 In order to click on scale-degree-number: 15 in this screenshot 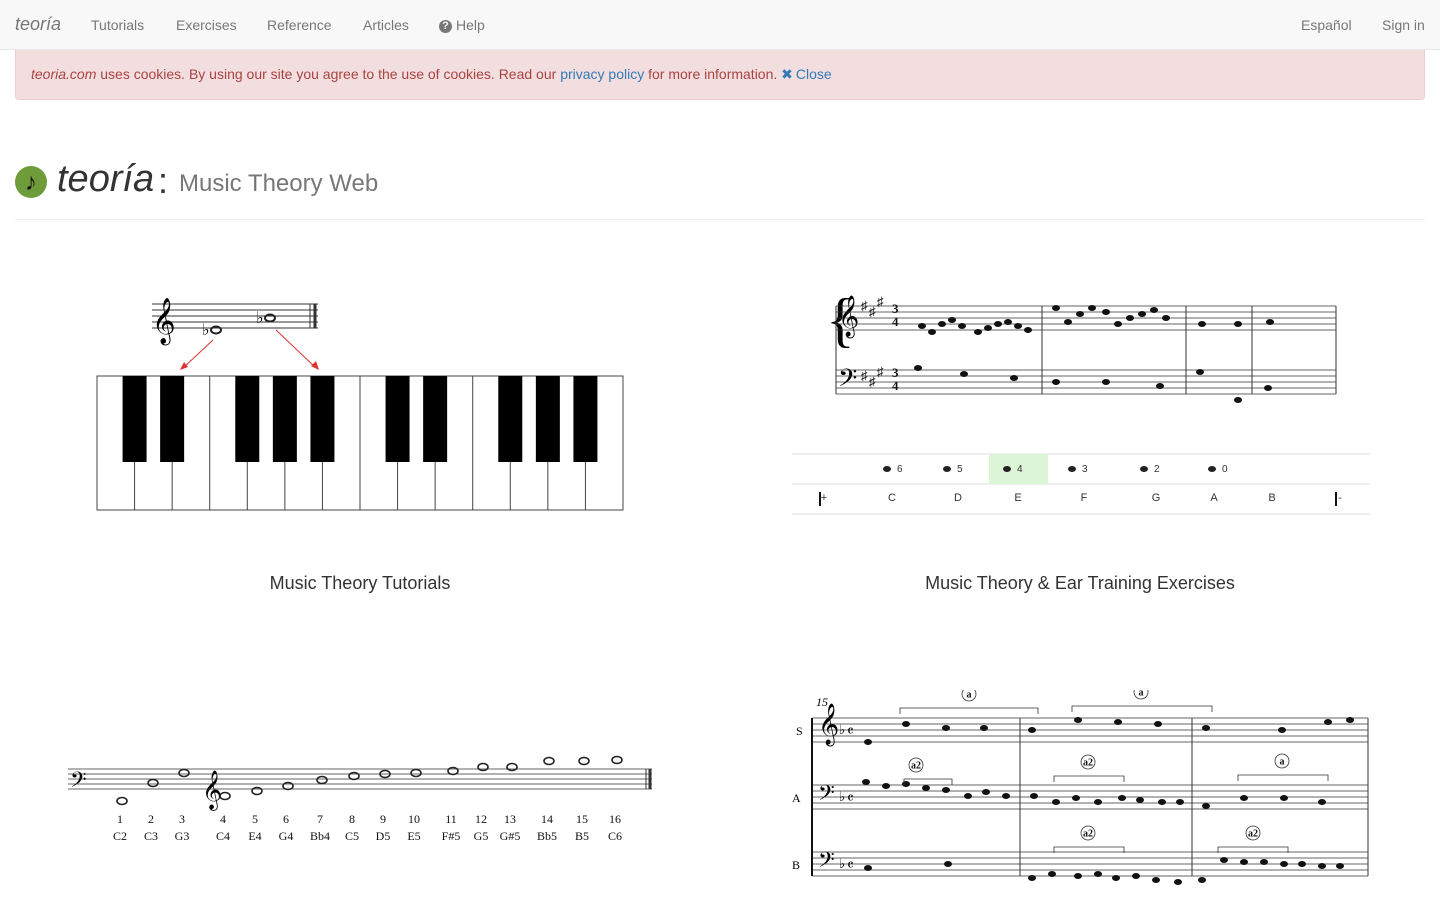, I will do `click(582, 819)`.